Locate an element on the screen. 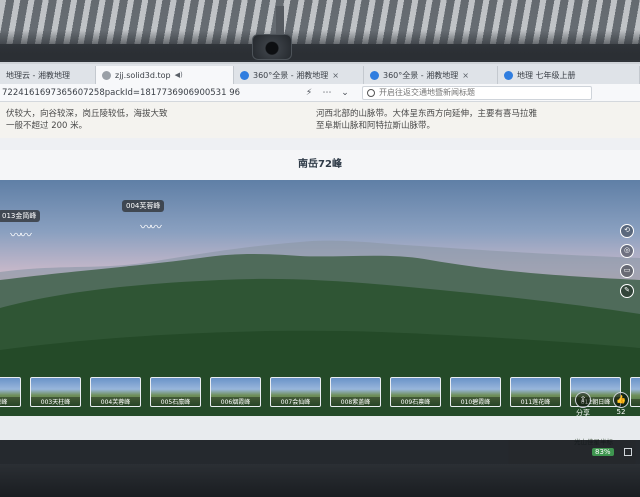 The width and height of the screenshot is (640, 497). share-button: ⇧ 分享 is located at coordinates (583, 404).